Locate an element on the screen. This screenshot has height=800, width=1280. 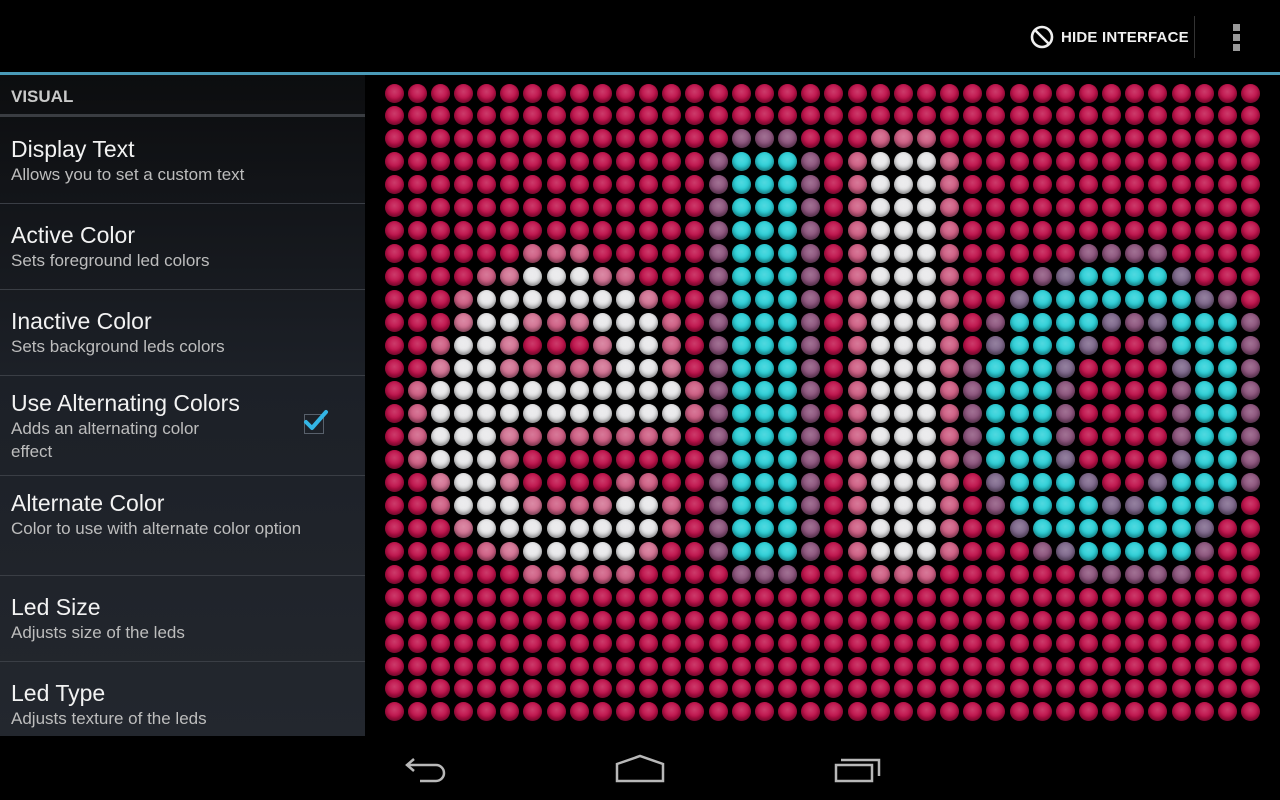
back-icon is located at coordinates (424, 769).